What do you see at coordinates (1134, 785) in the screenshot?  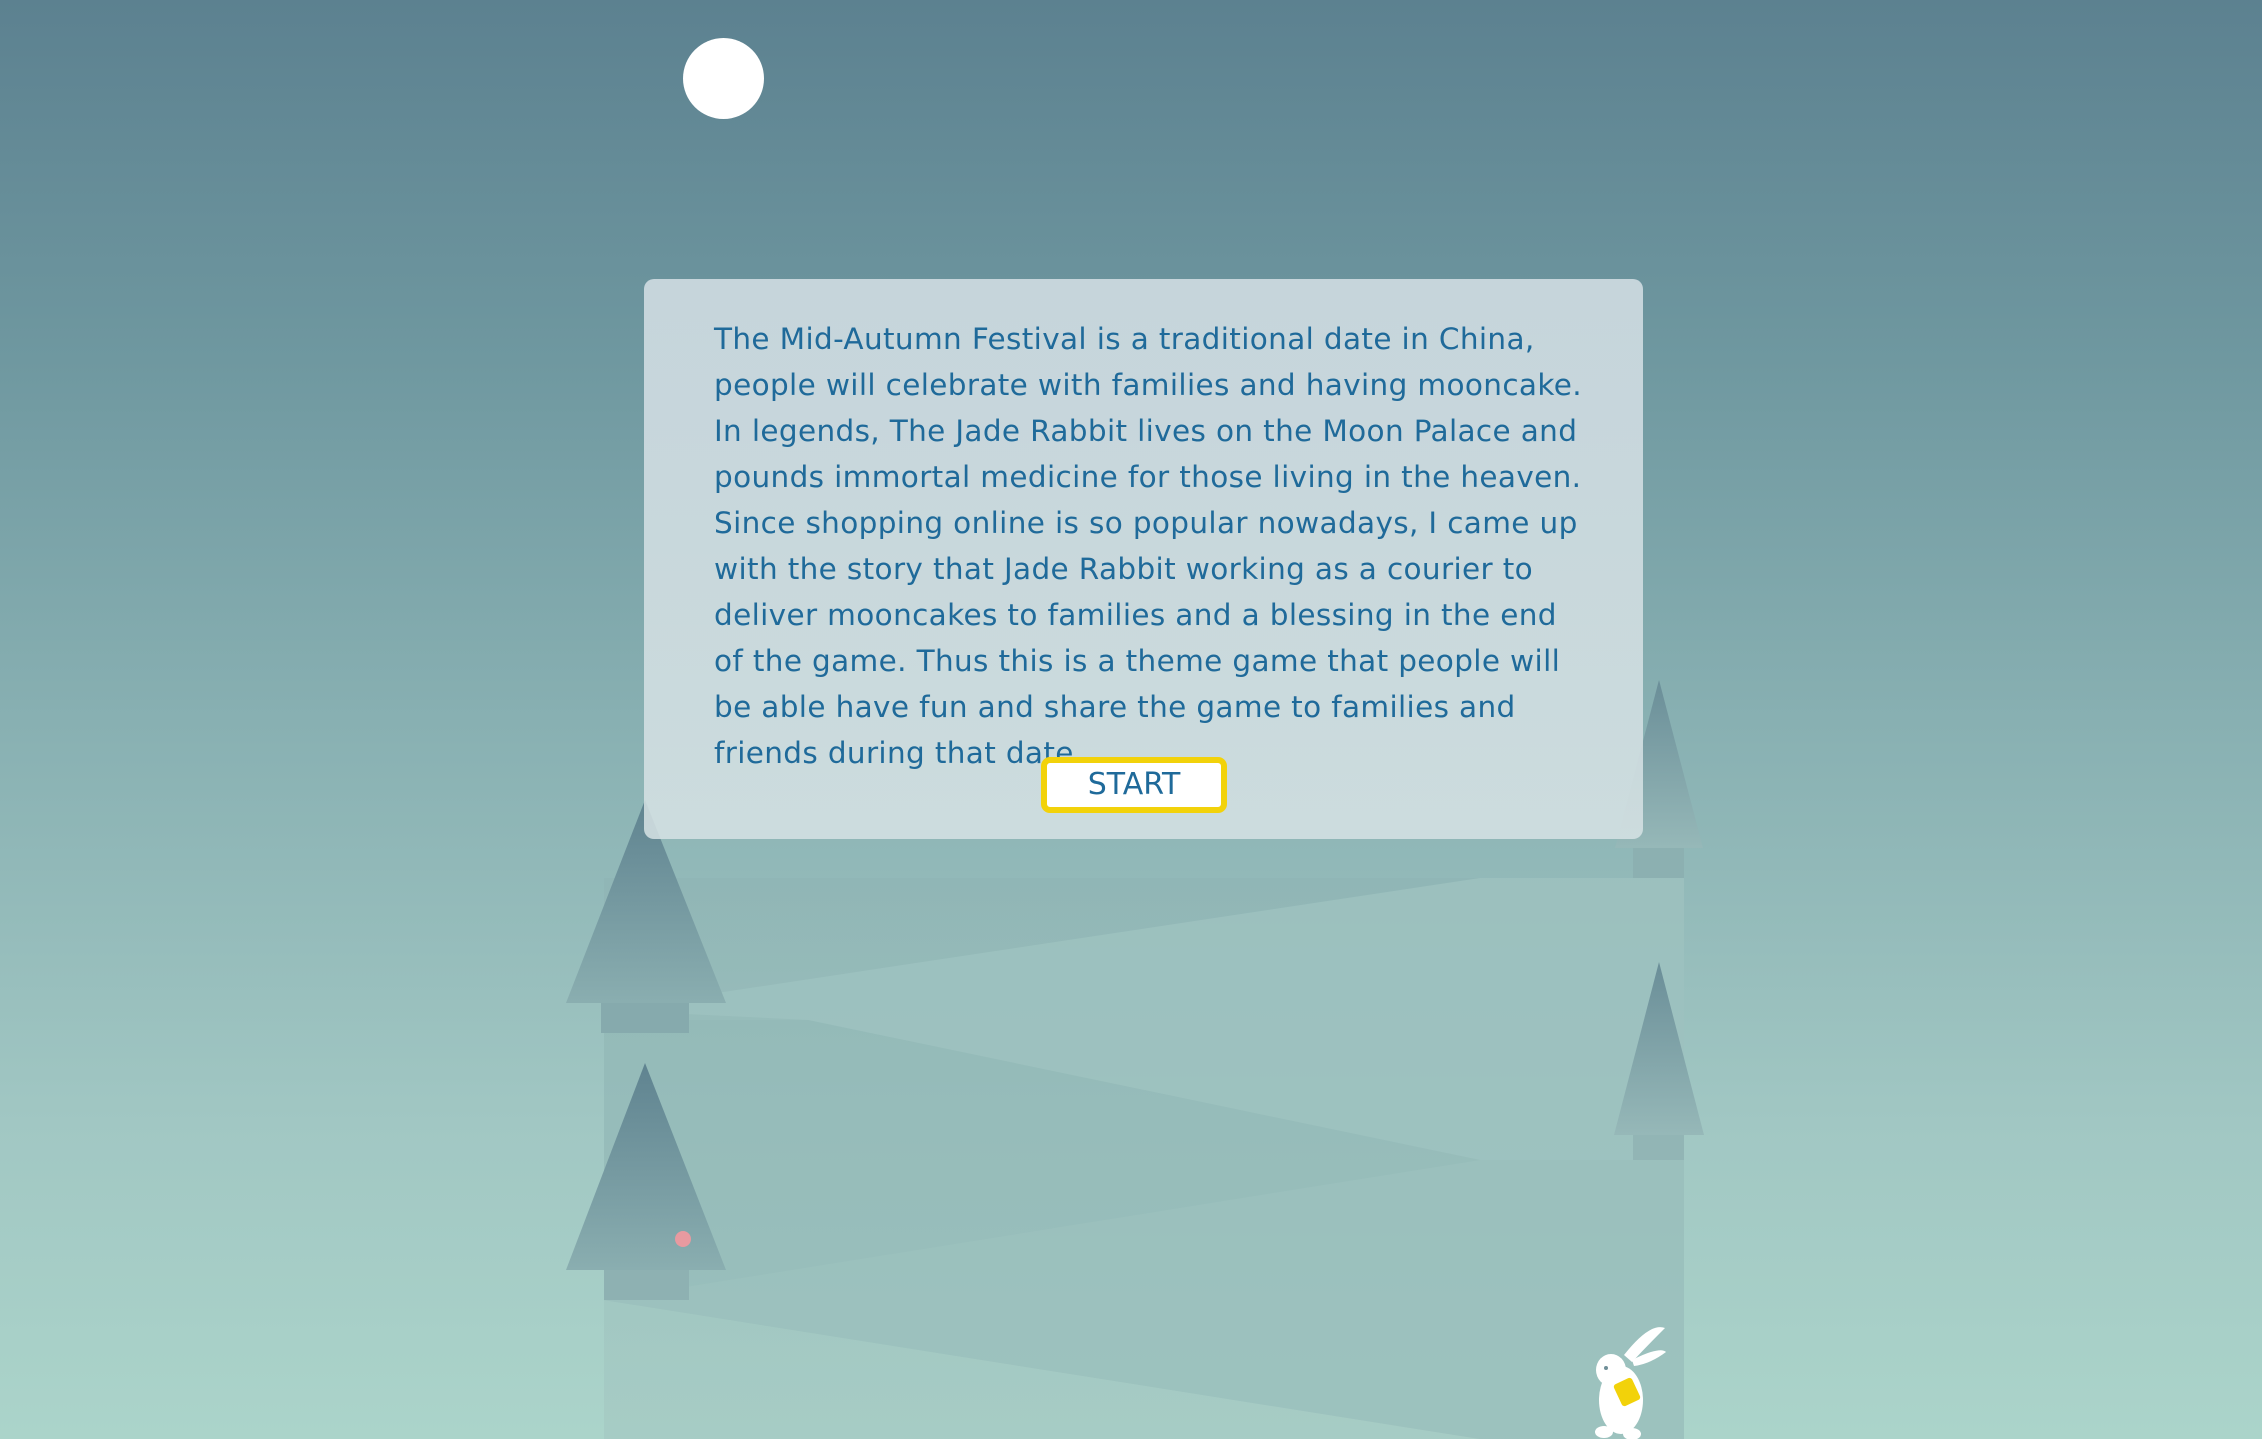 I see `start-button: START` at bounding box center [1134, 785].